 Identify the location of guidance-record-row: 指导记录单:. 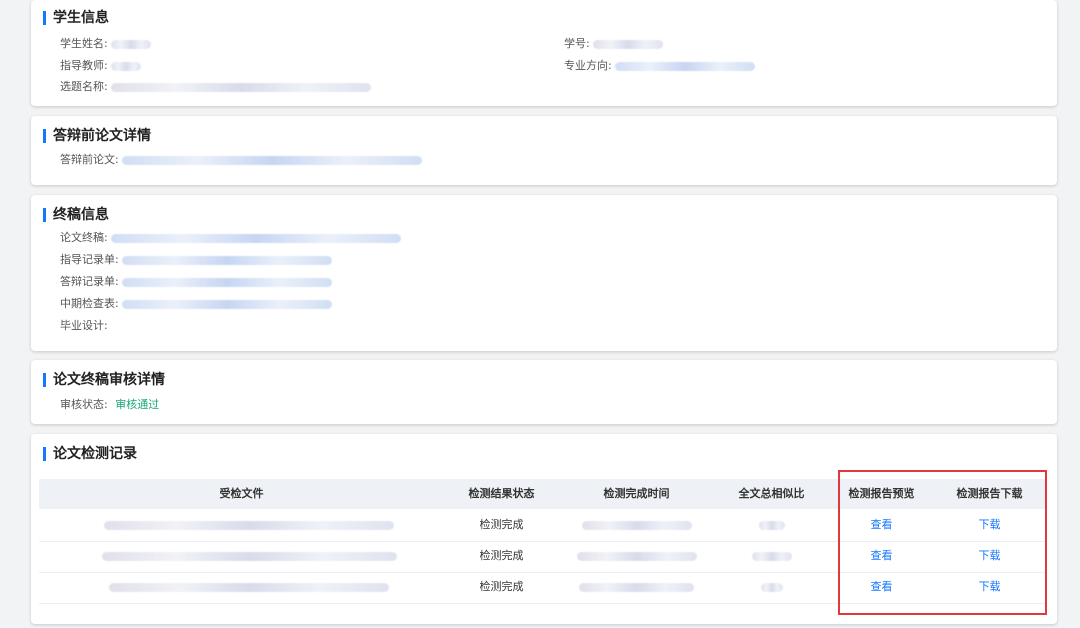
(196, 260).